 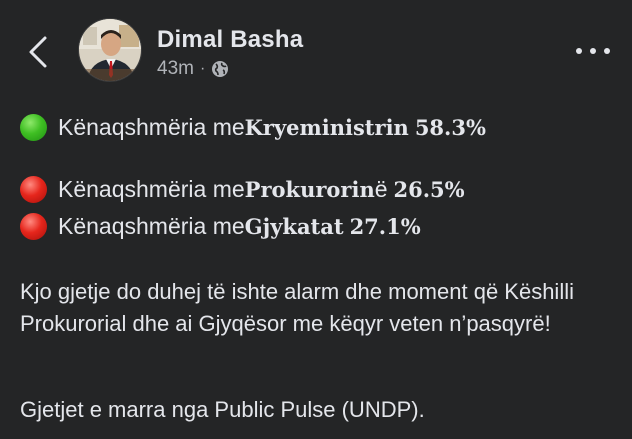 I want to click on author-name: Dimal Basha, so click(x=230, y=40).